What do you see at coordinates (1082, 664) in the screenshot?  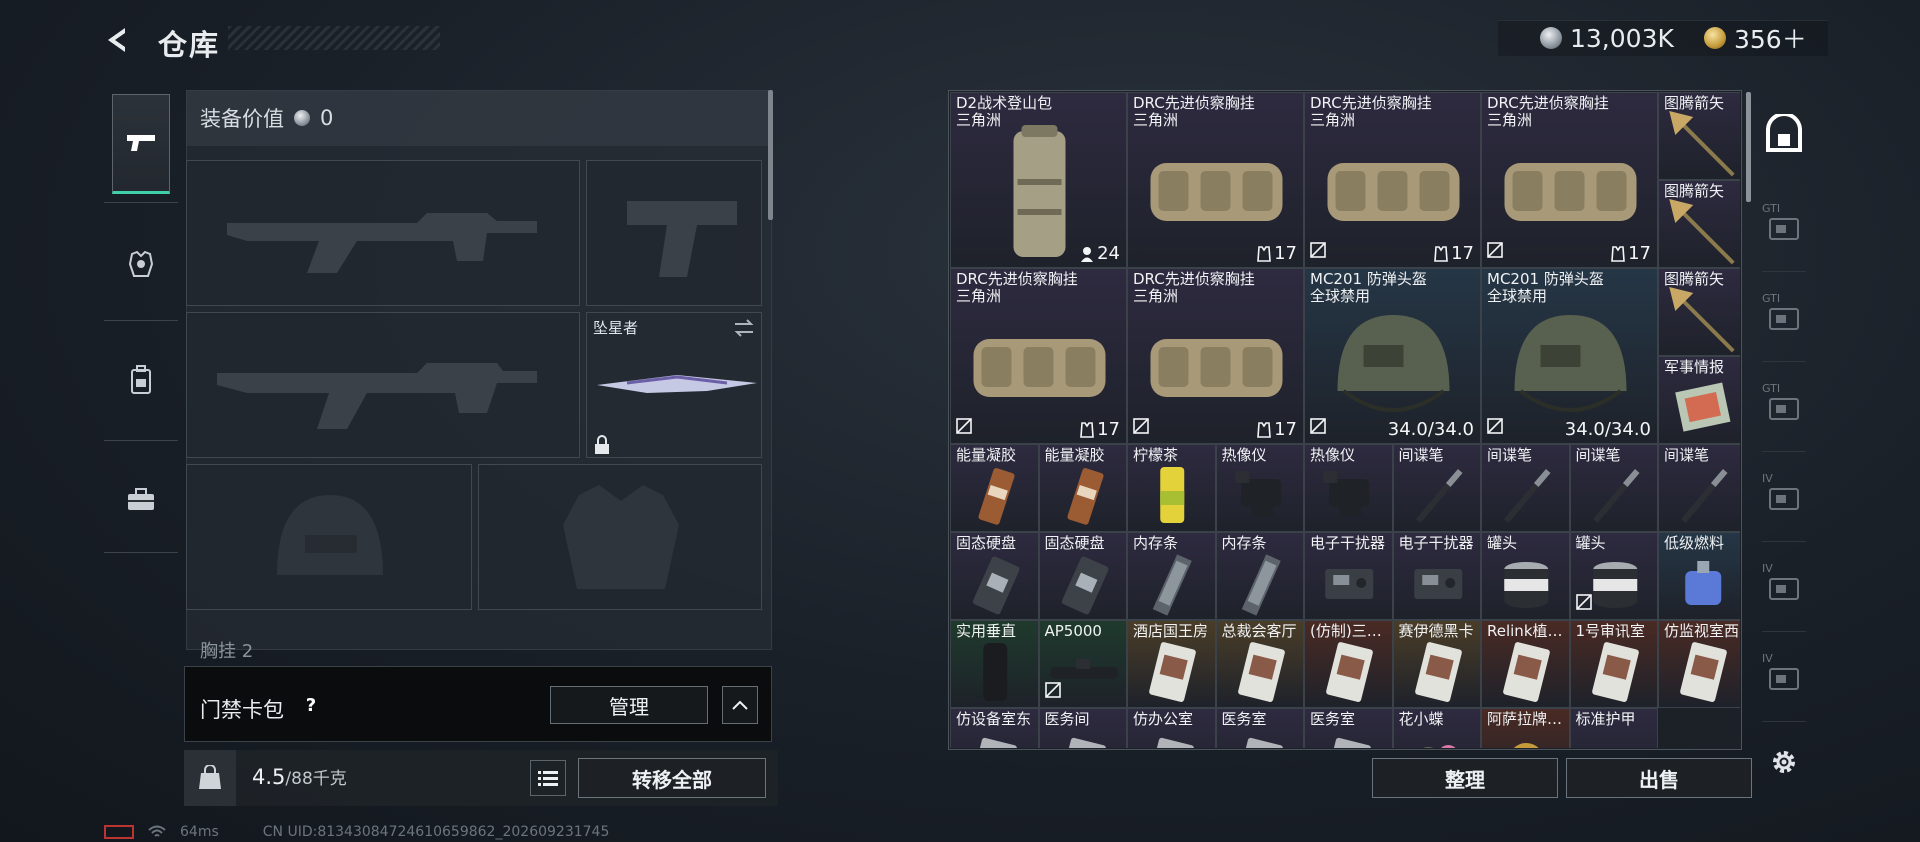 I see `storage-item: AP5000` at bounding box center [1082, 664].